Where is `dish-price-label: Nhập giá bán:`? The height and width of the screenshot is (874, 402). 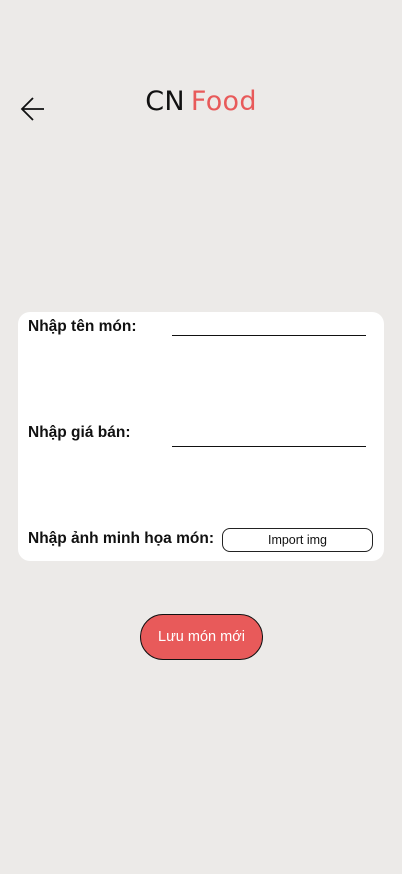
dish-price-label: Nhập giá bán: is located at coordinates (79, 432).